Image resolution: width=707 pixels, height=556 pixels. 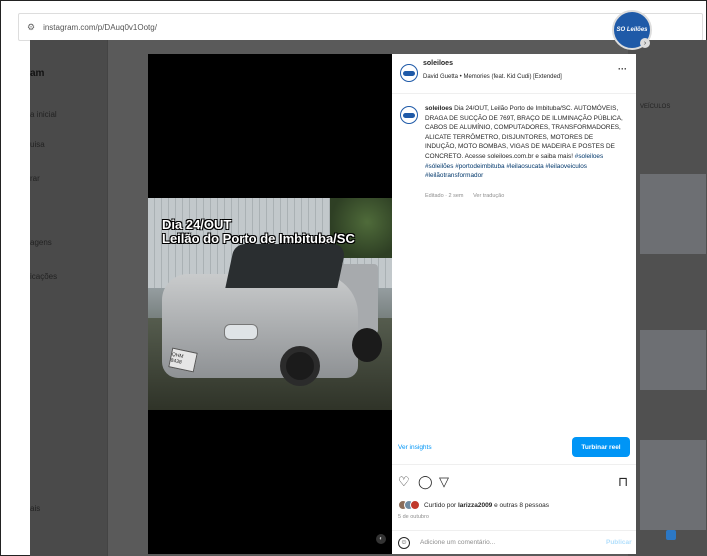 I want to click on post-username: soleiloes, so click(x=438, y=63).